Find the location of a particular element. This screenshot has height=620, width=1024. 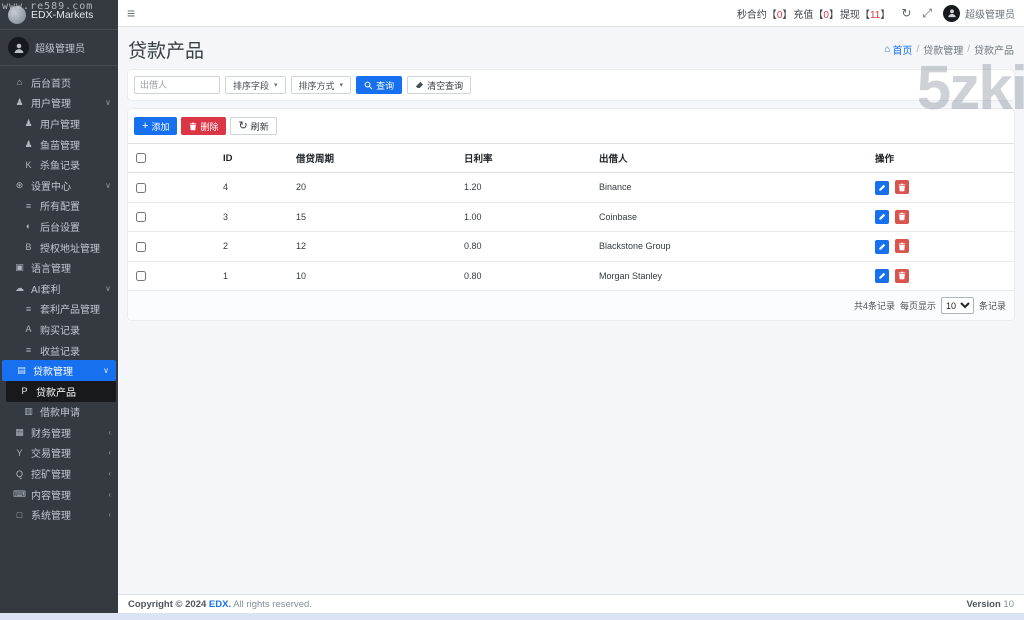

sidebar-item-finance: ▦ 财务管理 ‹ is located at coordinates (59, 432).